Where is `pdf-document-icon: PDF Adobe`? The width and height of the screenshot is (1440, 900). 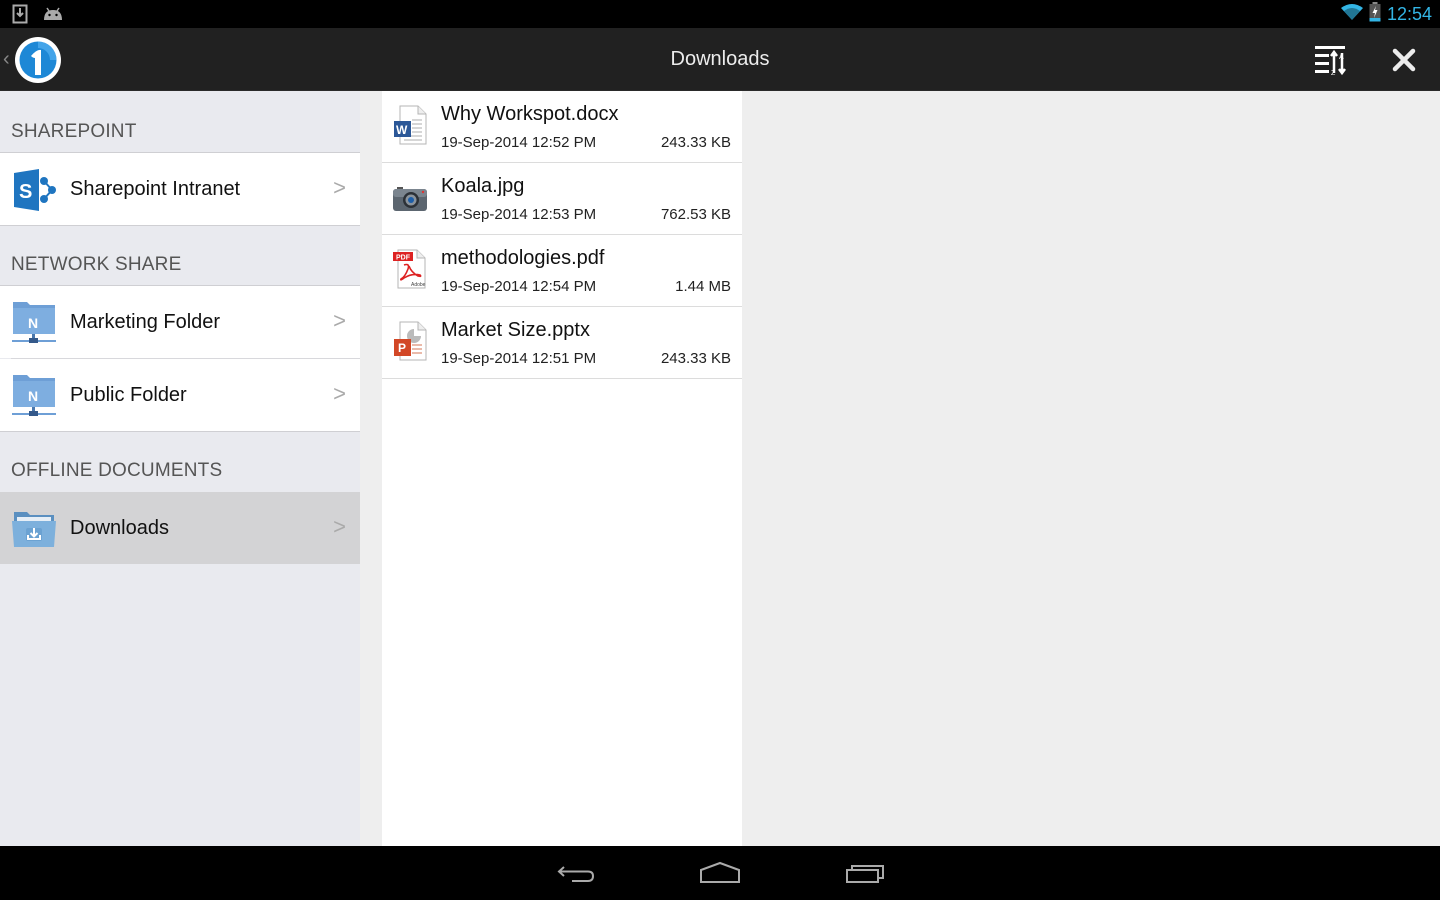
pdf-document-icon: PDF Adobe is located at coordinates (410, 269).